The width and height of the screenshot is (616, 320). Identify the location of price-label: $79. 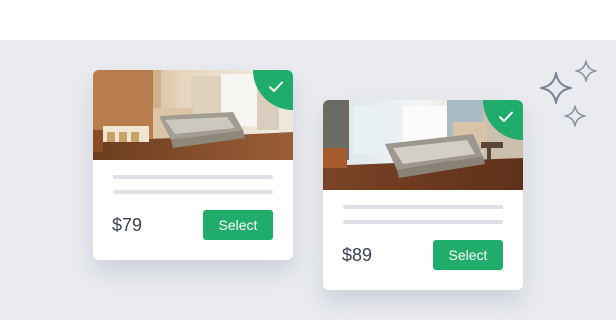
(127, 225).